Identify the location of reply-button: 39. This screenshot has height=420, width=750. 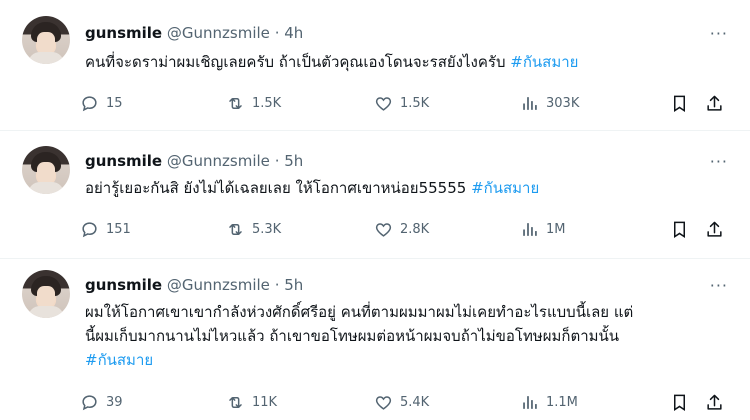
(101, 402).